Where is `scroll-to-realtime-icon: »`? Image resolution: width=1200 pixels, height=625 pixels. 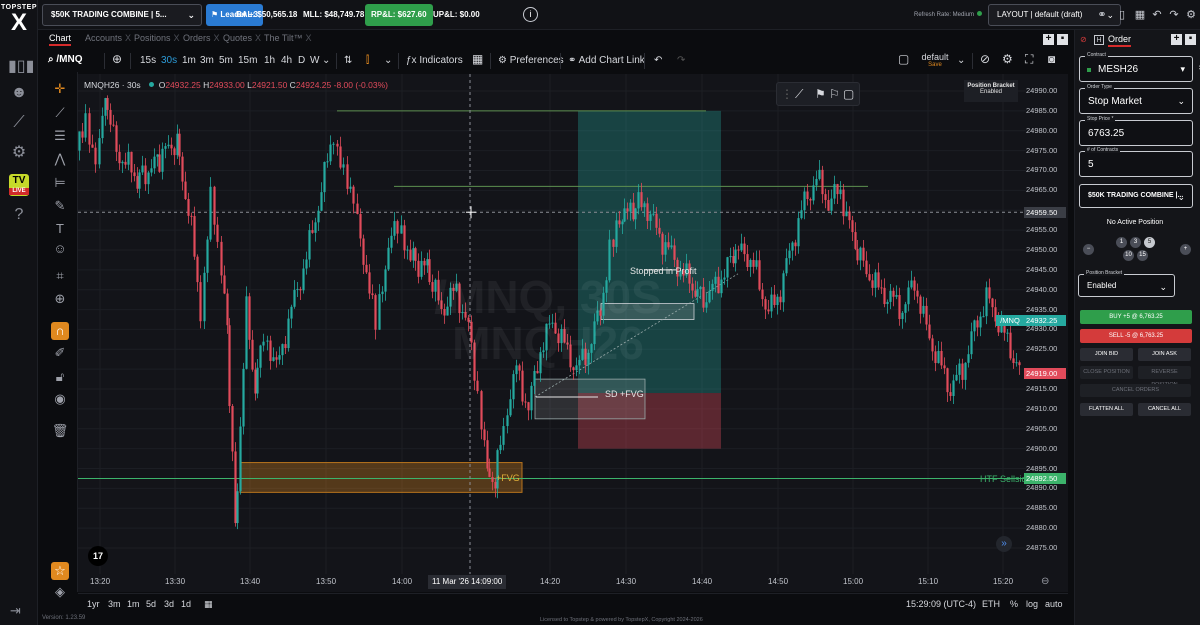 scroll-to-realtime-icon: » is located at coordinates (1004, 544).